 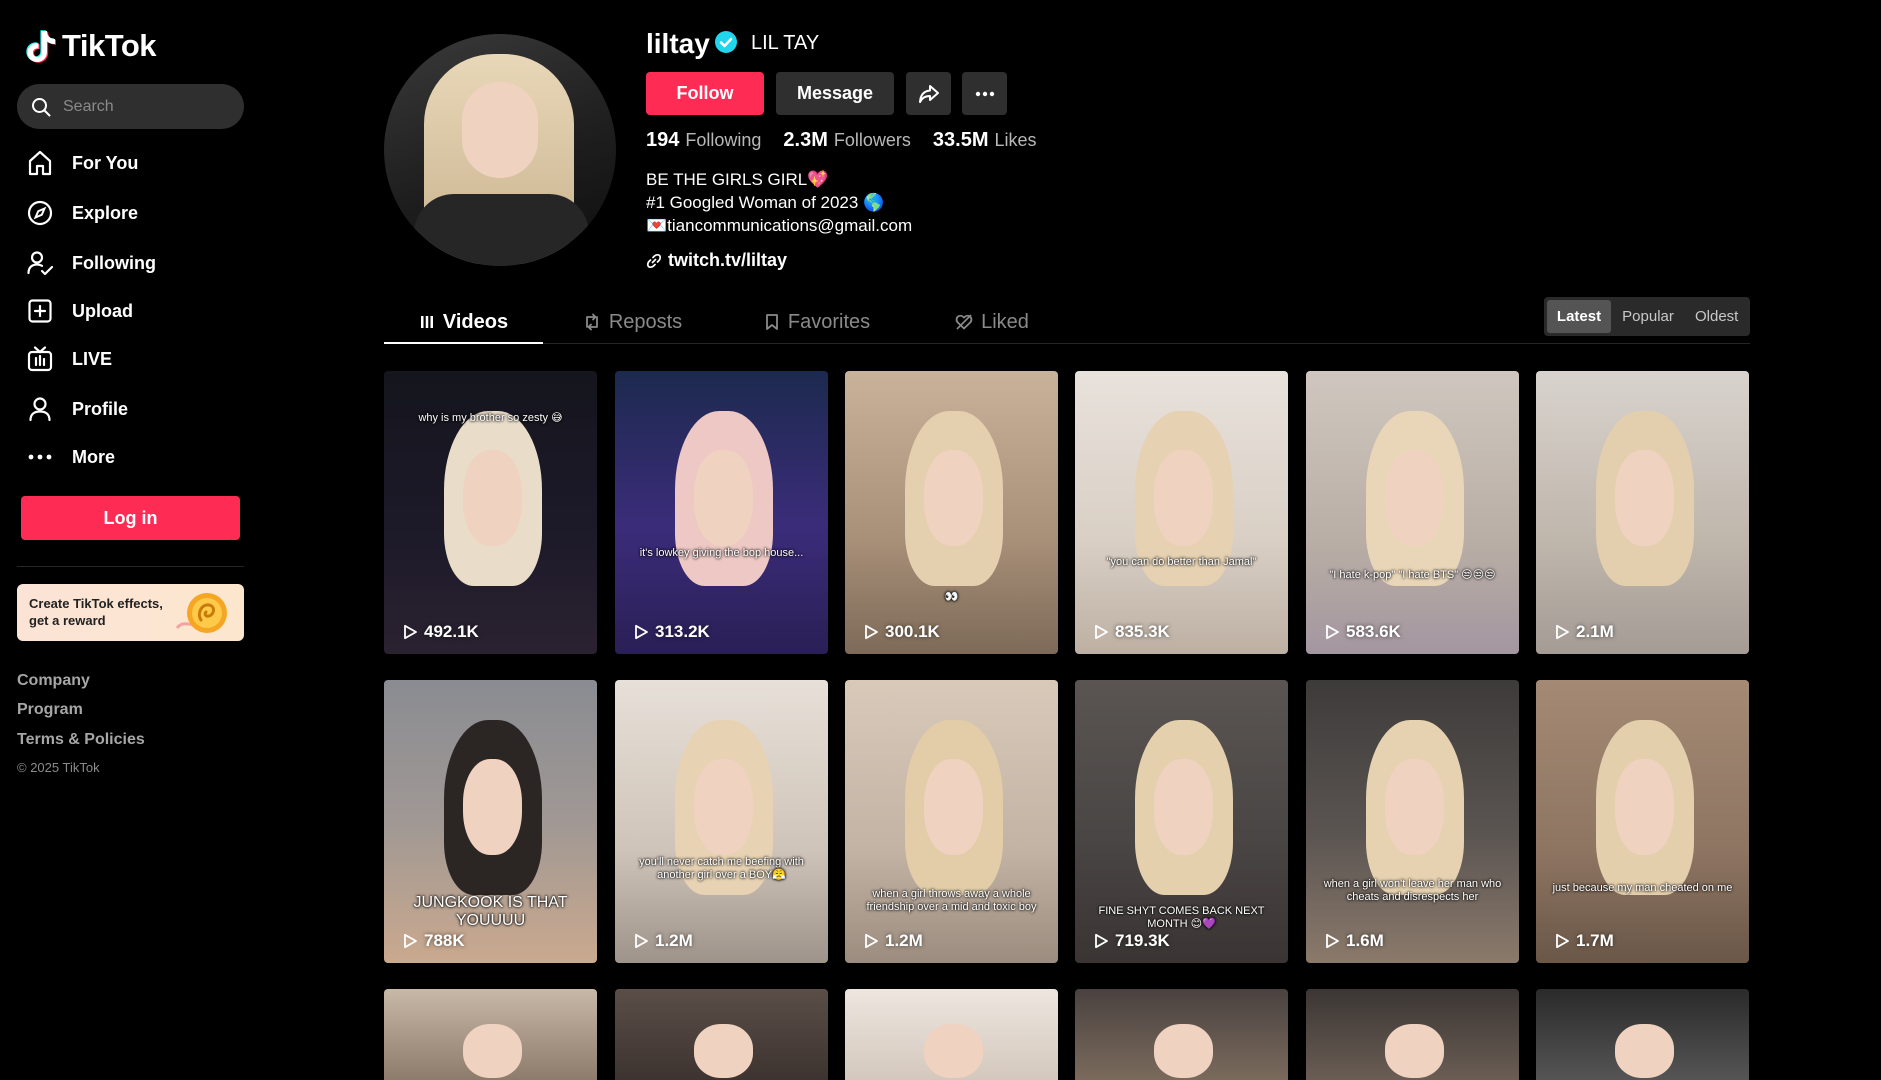 I want to click on video-views: 788K, so click(x=433, y=941).